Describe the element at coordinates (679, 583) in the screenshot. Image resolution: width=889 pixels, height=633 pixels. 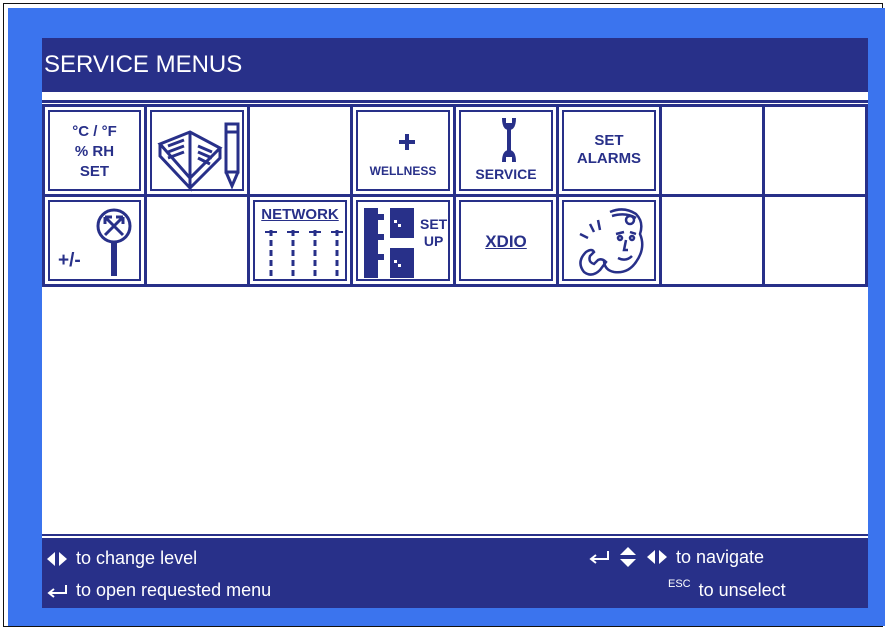
I see `esc-key-label: ESC` at that location.